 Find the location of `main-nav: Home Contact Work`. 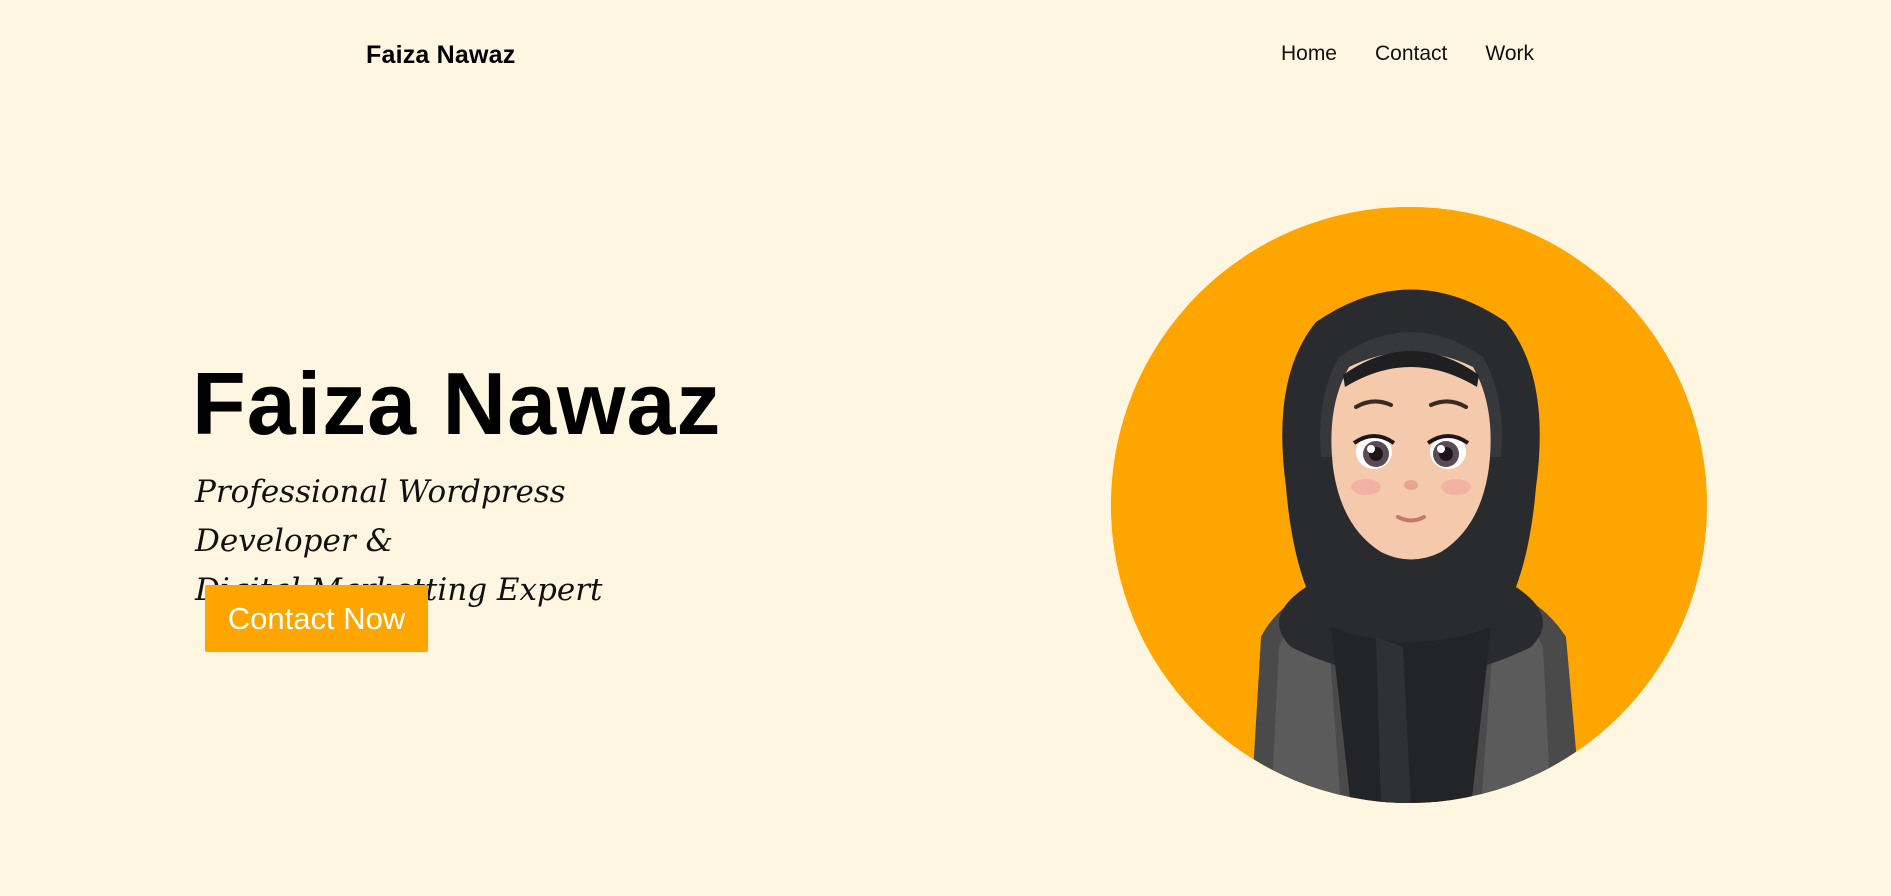

main-nav: Home Contact Work is located at coordinates (1407, 54).